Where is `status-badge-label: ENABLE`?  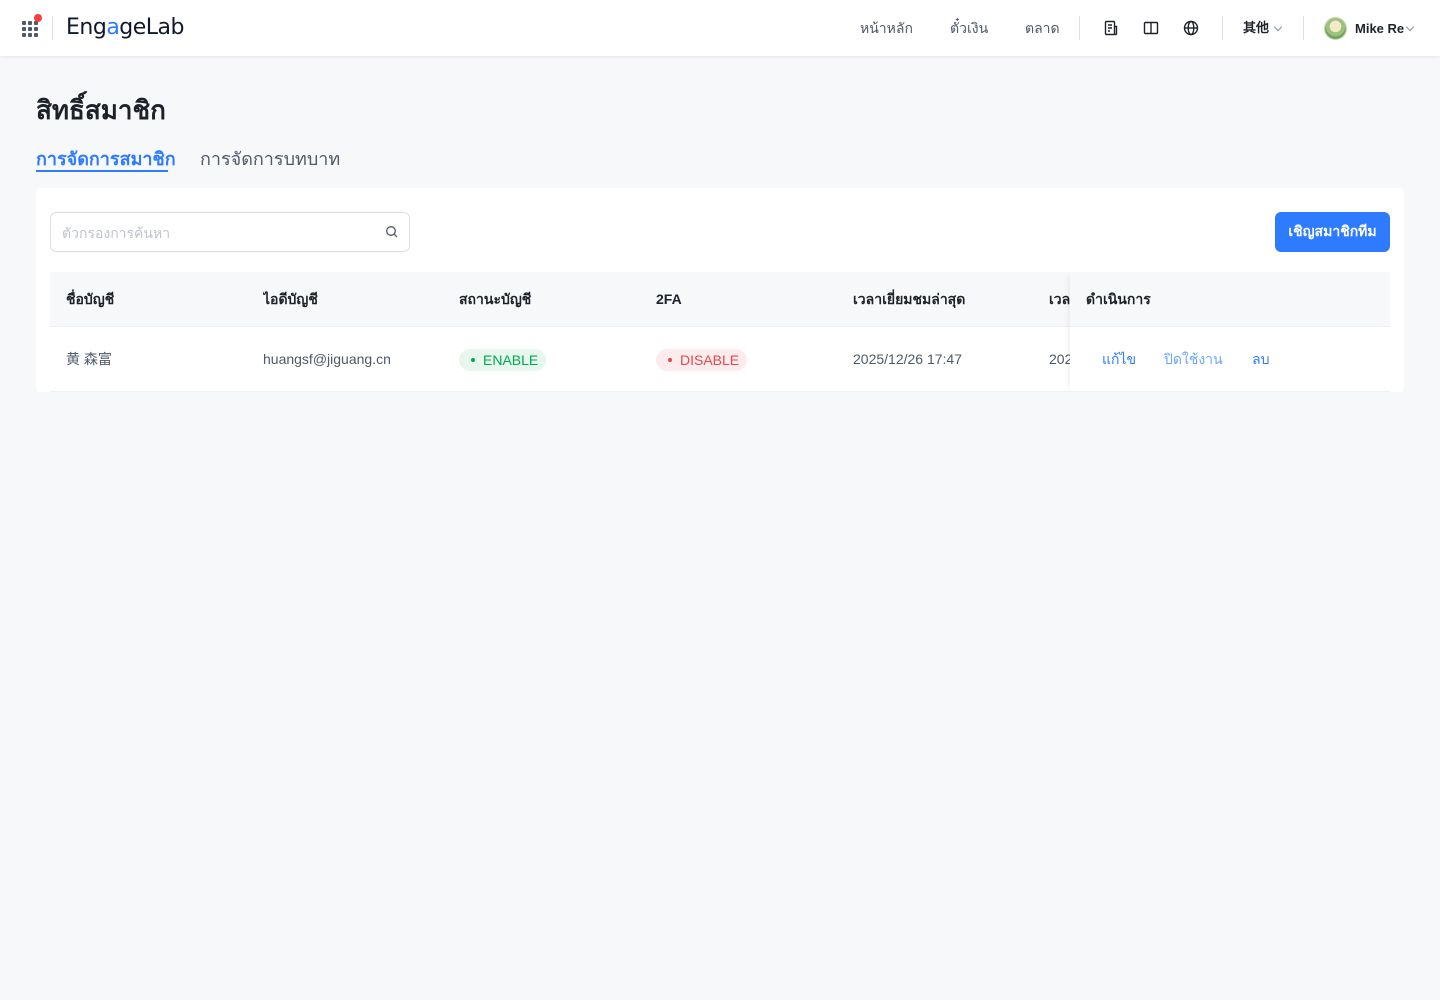
status-badge-label: ENABLE is located at coordinates (511, 360).